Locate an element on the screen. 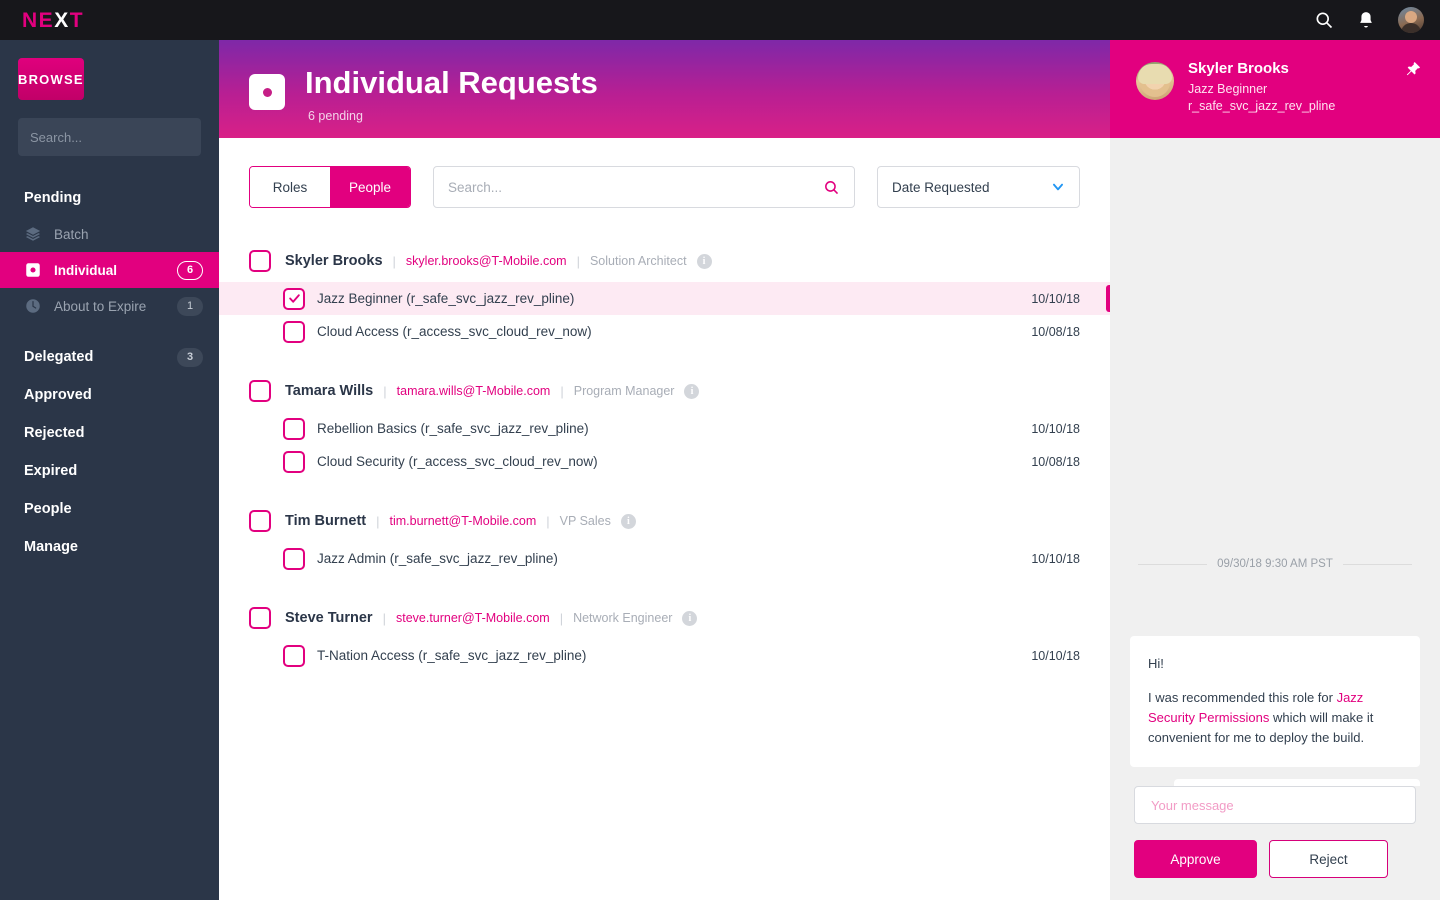 This screenshot has width=1440, height=900. sidebar-section-pending: Pending is located at coordinates (53, 198).